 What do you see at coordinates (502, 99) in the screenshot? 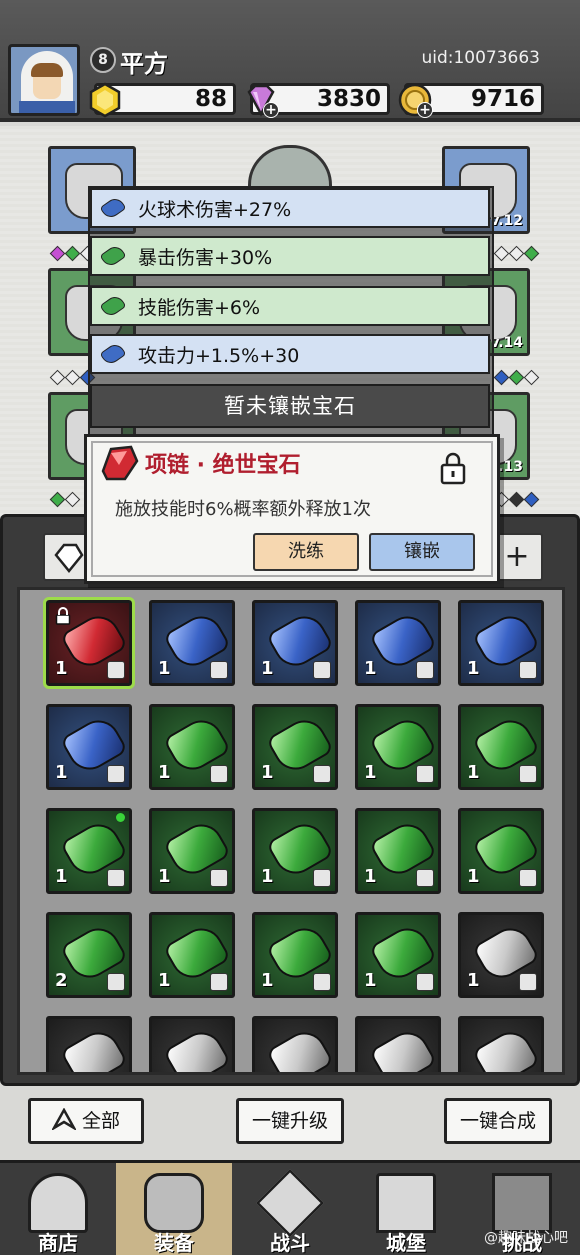
I see `coin-amount: 9716` at bounding box center [502, 99].